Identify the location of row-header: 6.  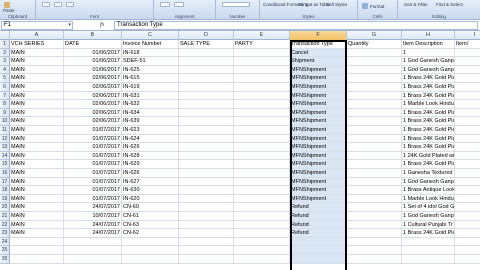
(5, 87).